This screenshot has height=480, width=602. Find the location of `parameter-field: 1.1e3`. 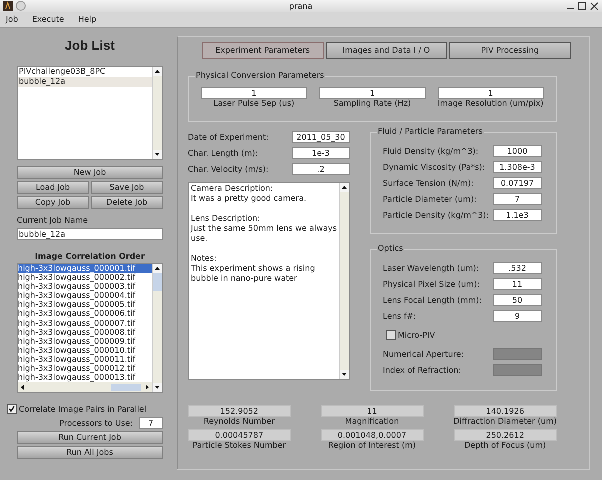

parameter-field: 1.1e3 is located at coordinates (517, 215).